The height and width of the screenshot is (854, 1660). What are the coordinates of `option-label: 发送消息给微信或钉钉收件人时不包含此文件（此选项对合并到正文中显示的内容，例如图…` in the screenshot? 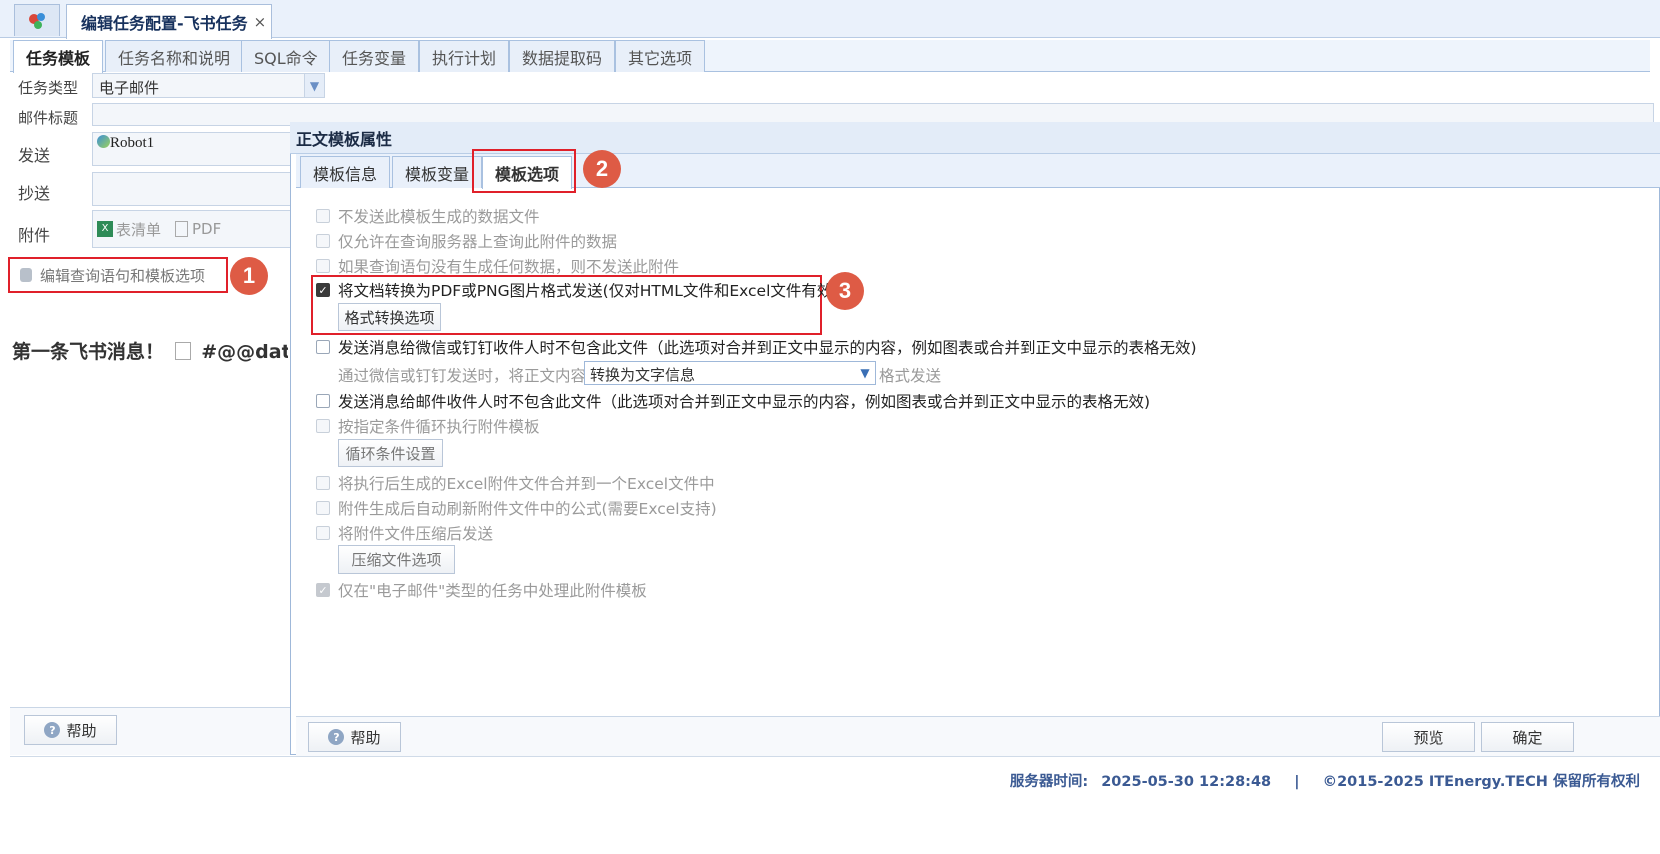 It's located at (767, 348).